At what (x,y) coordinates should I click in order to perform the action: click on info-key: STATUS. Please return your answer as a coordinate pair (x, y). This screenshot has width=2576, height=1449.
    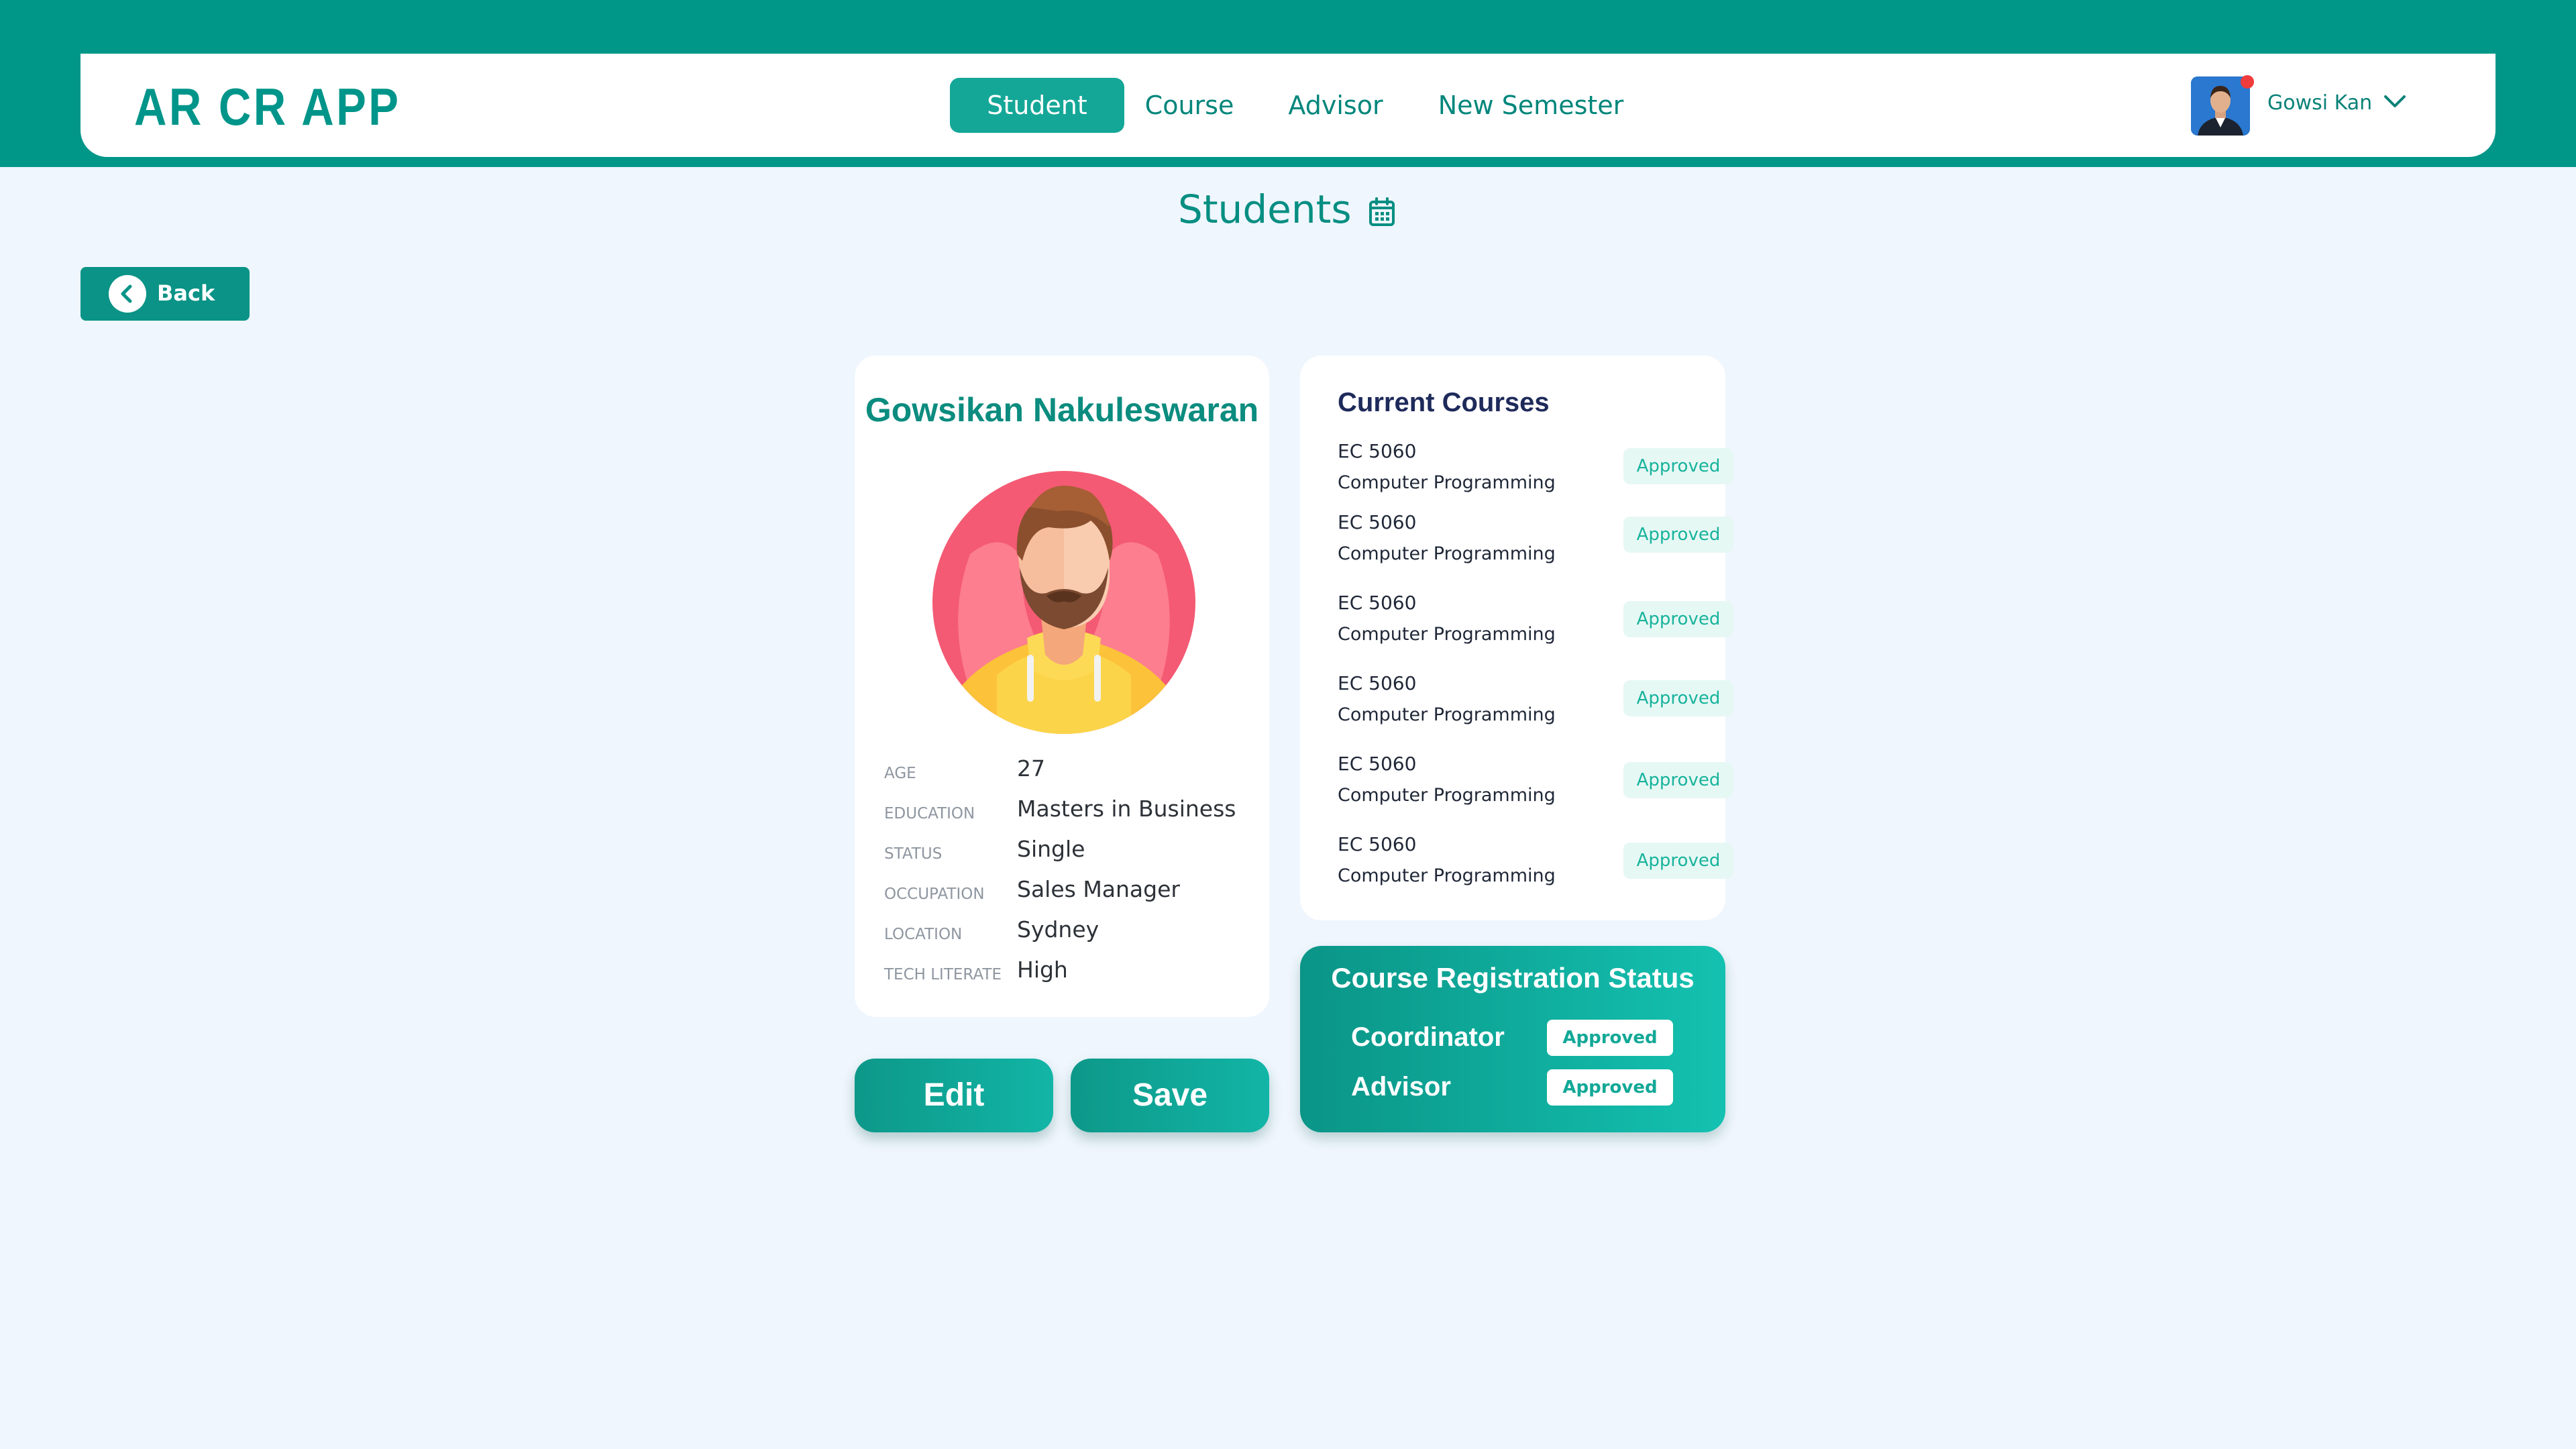
    Looking at the image, I should click on (913, 854).